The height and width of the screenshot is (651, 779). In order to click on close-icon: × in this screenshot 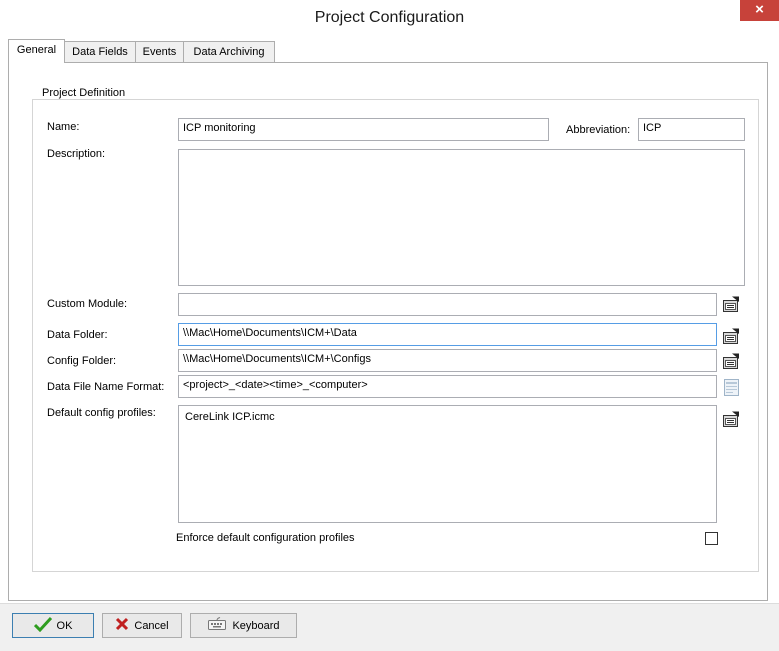, I will do `click(759, 9)`.